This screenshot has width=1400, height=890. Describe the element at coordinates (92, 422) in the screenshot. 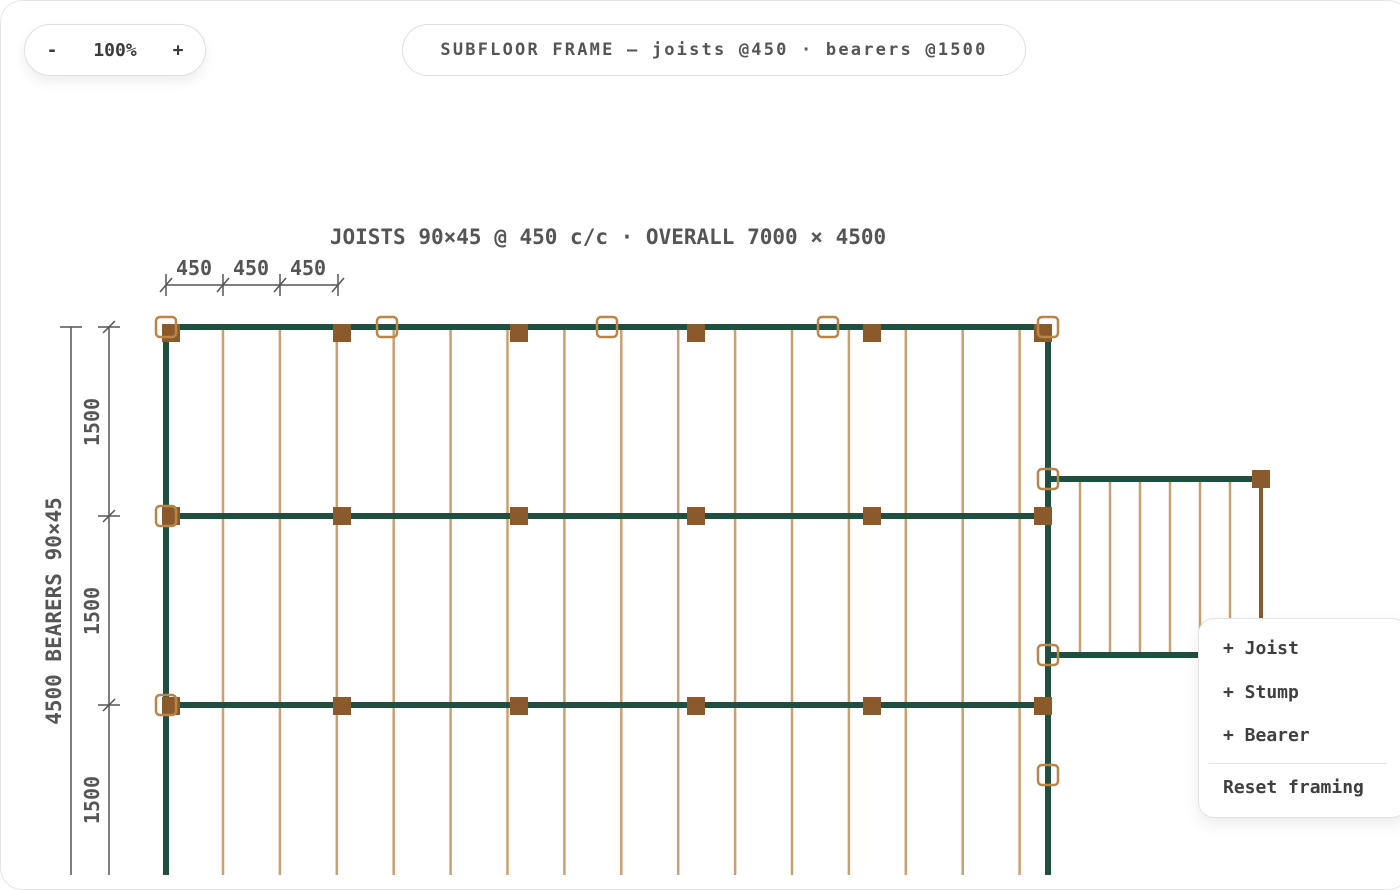

I see `bearer-spacing-label-1: 1500` at that location.